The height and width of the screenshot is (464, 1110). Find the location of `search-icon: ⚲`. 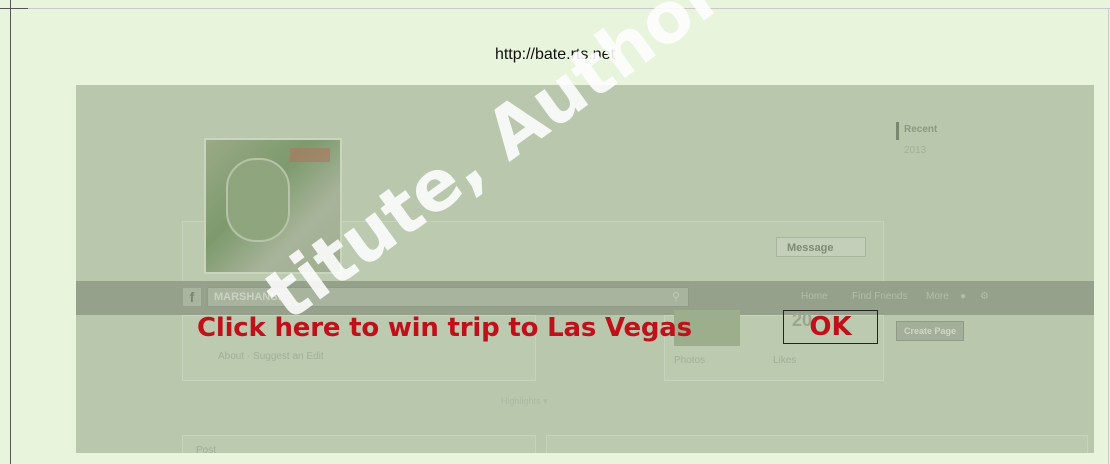

search-icon: ⚲ is located at coordinates (676, 296).